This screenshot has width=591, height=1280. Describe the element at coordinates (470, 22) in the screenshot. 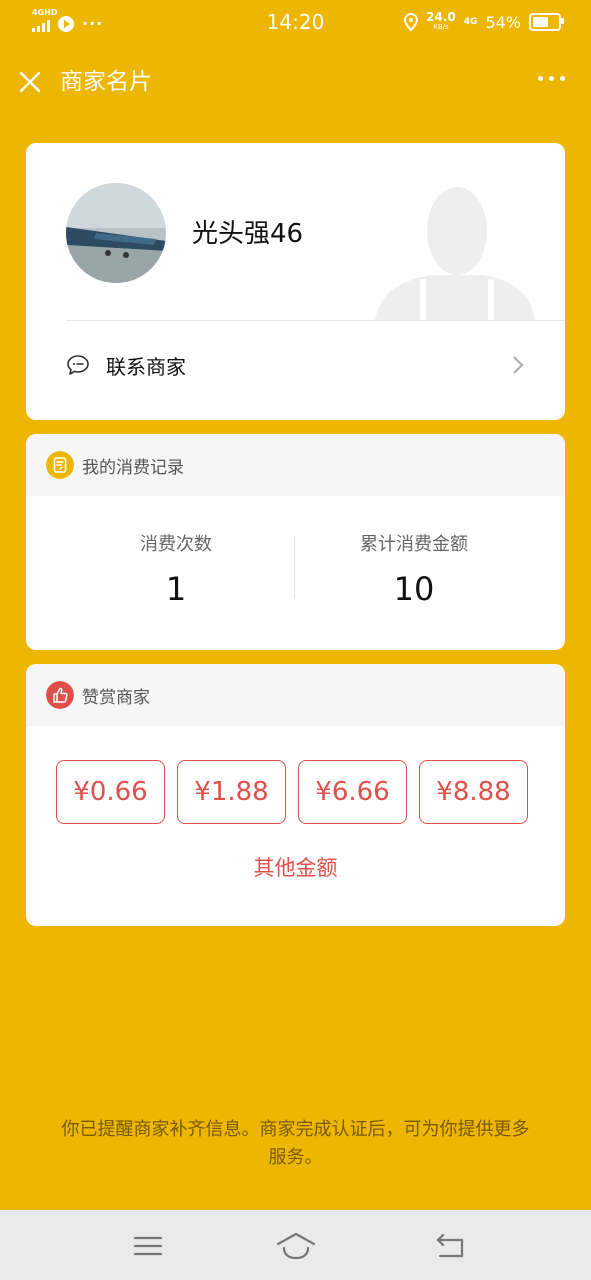

I see `network-type: 4G` at that location.